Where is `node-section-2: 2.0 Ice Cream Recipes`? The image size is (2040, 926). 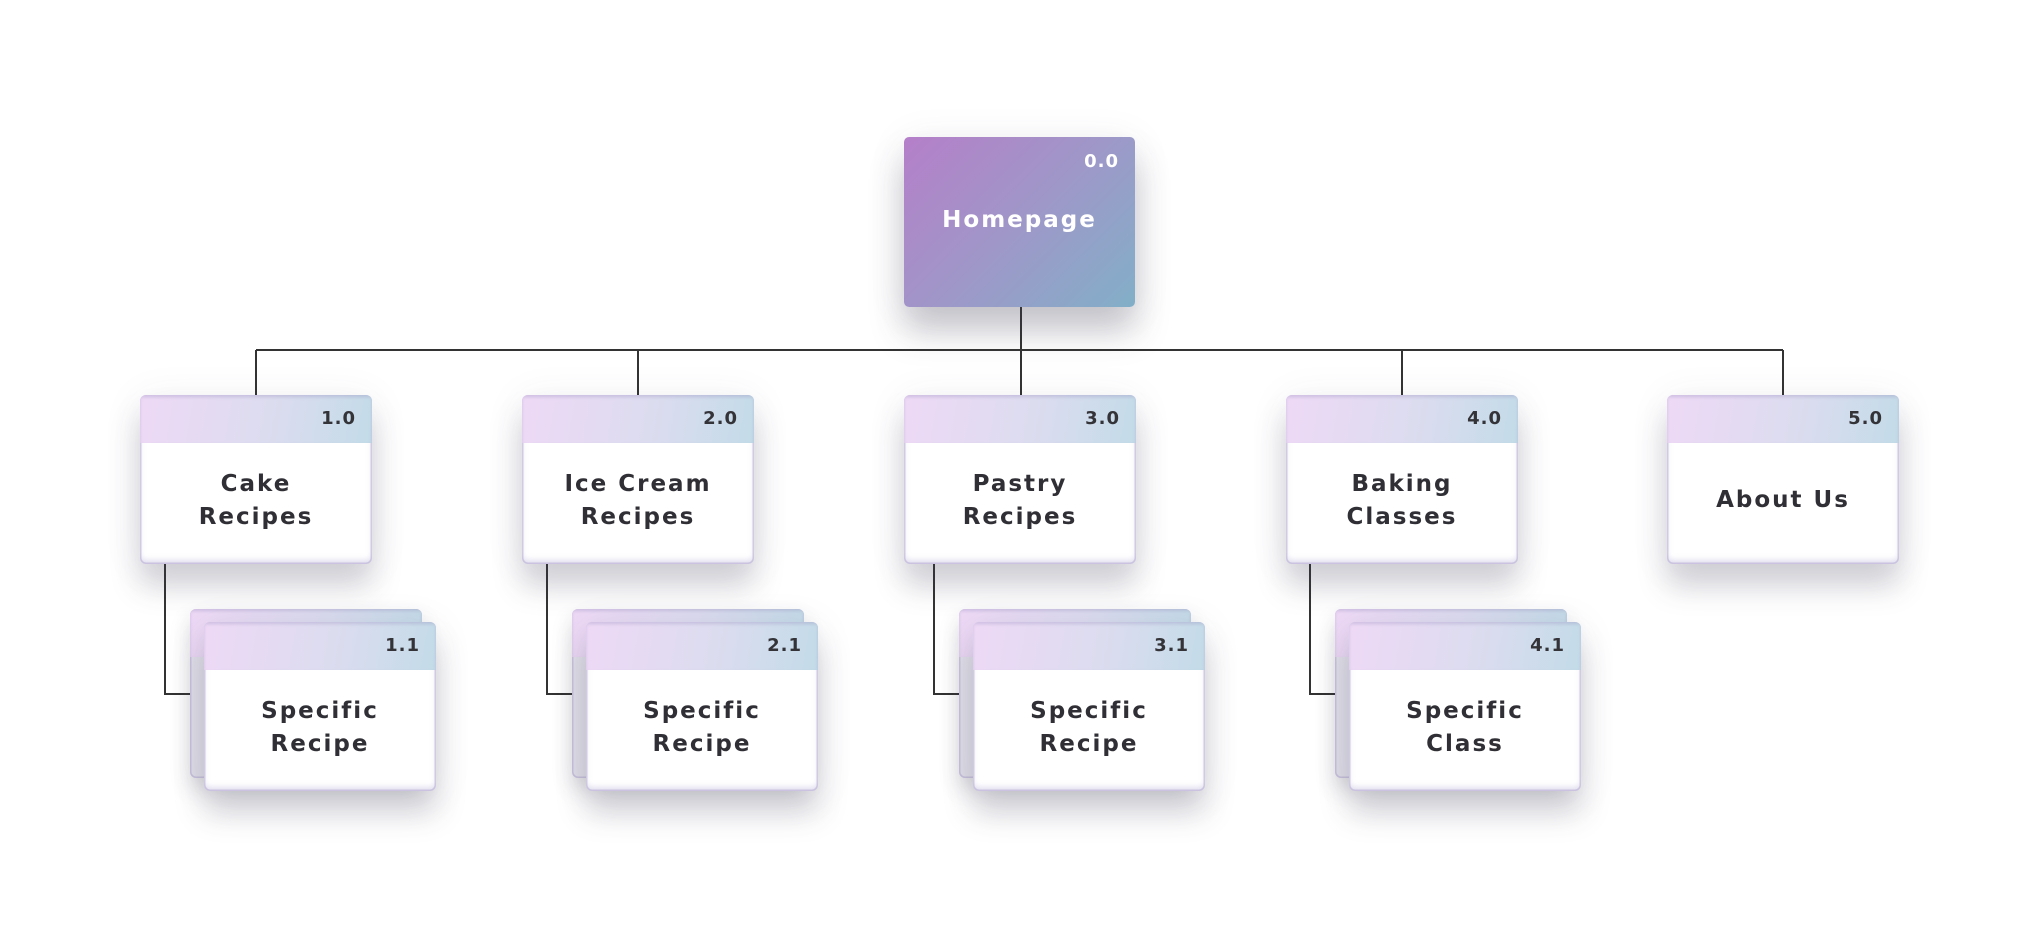
node-section-2: 2.0 Ice Cream Recipes is located at coordinates (638, 479).